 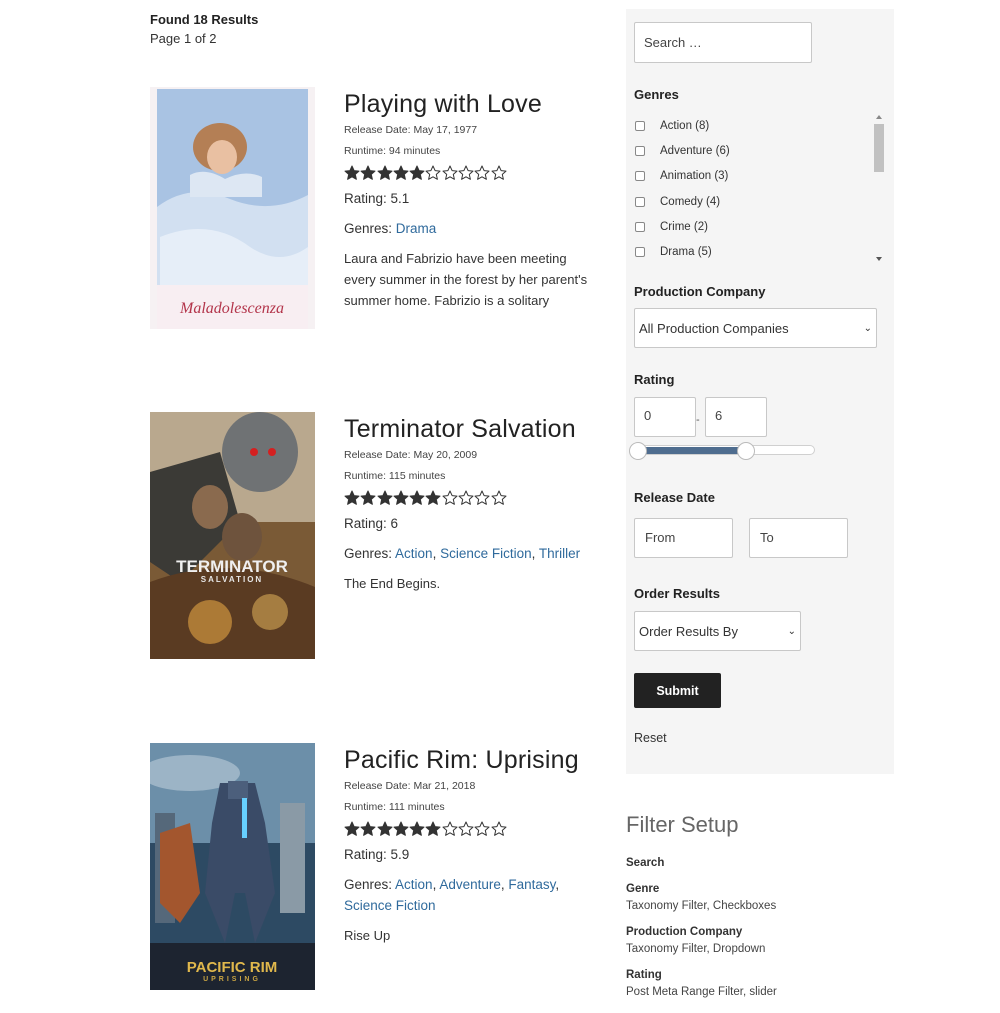 I want to click on chevron-down-icon: ⌄, so click(x=791, y=631).